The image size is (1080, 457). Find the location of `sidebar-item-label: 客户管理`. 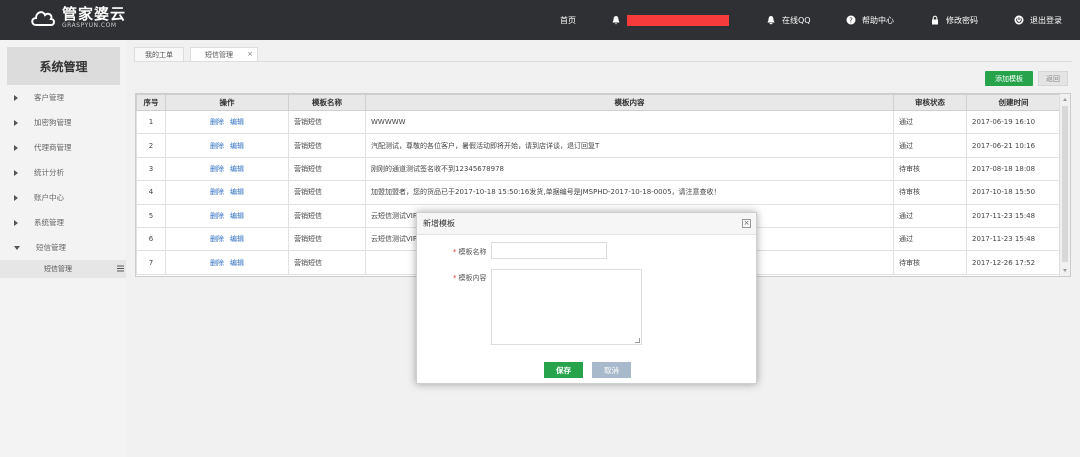

sidebar-item-label: 客户管理 is located at coordinates (49, 97).